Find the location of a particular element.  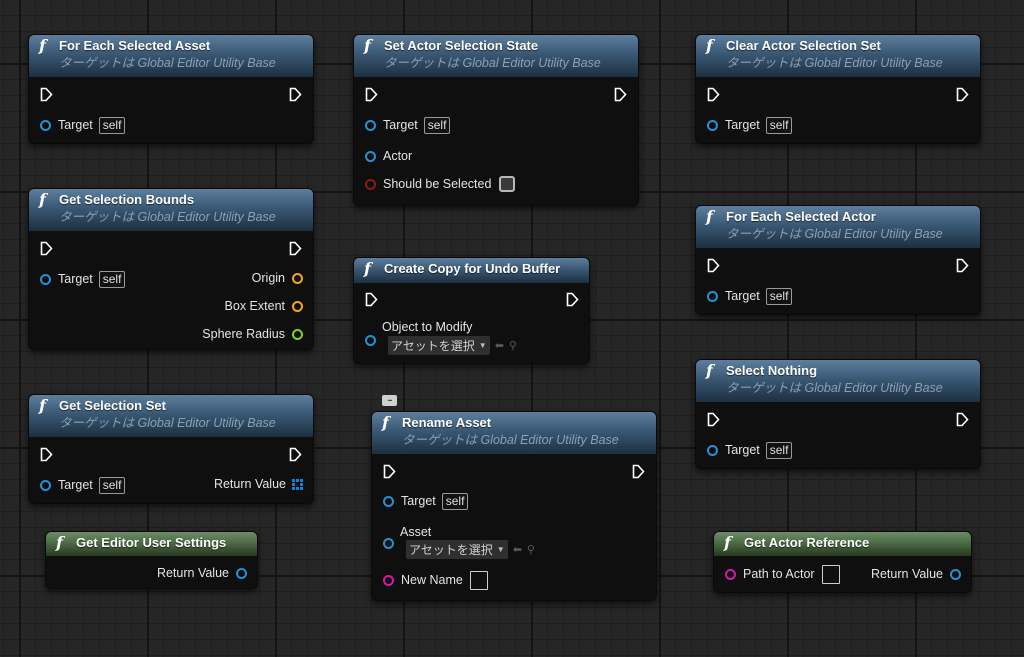

origin-label: Origin is located at coordinates (268, 278).